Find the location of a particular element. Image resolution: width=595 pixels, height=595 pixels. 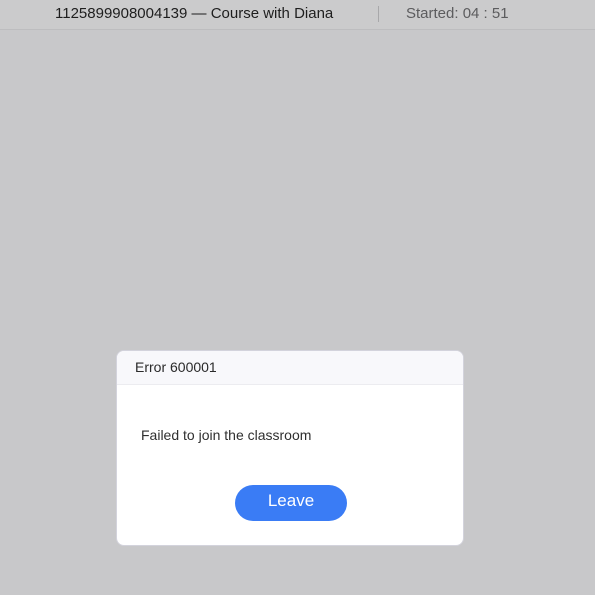

dialog-header: Error 600001 is located at coordinates (290, 368).